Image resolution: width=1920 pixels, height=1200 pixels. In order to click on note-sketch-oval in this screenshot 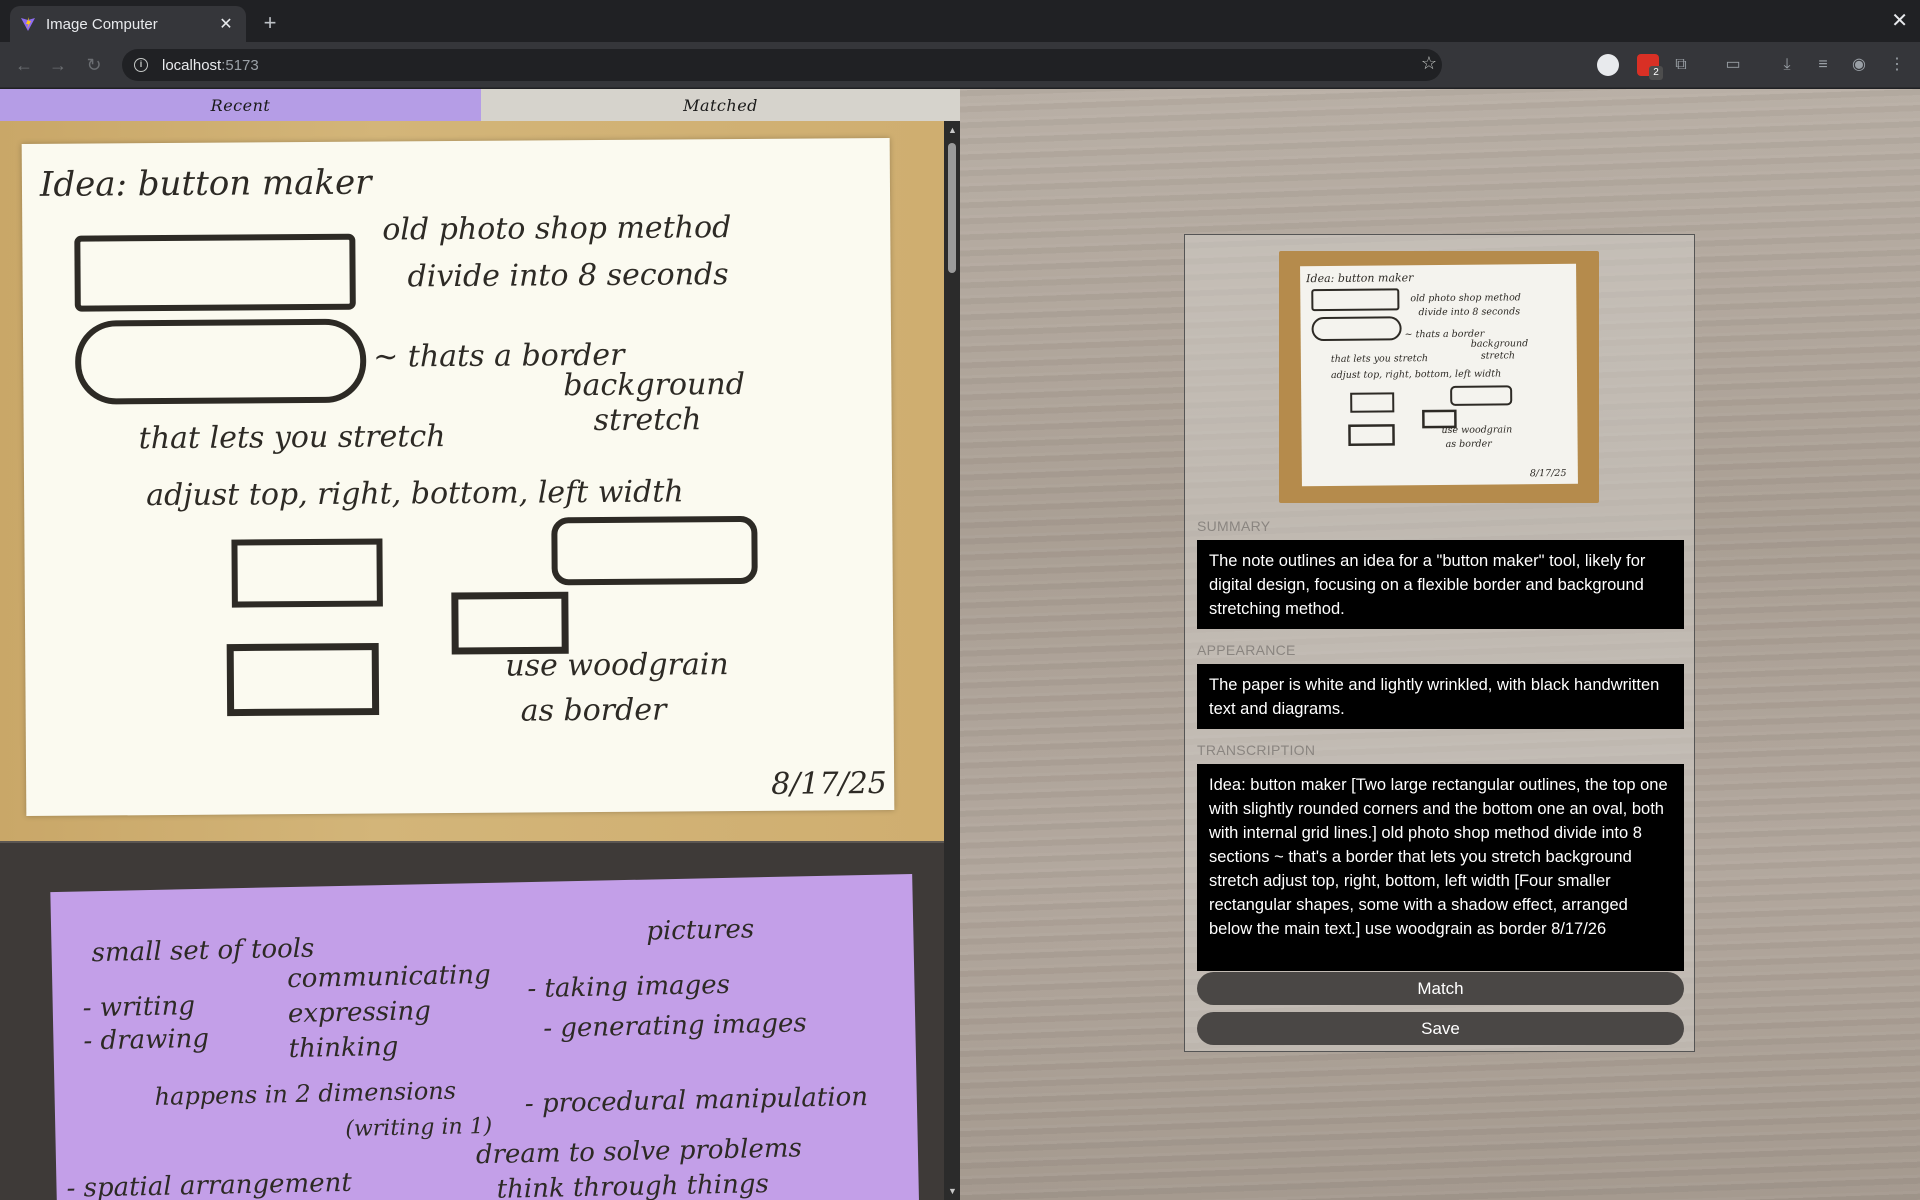, I will do `click(221, 361)`.